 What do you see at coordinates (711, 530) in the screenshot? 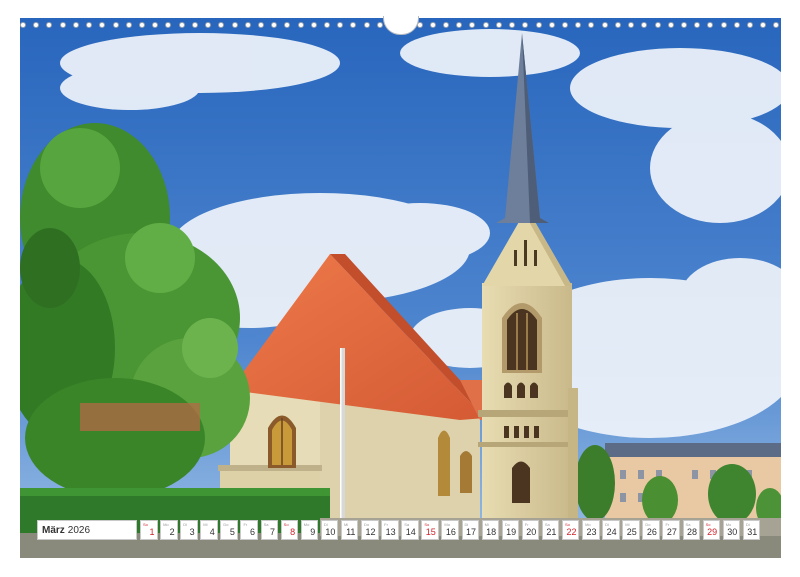
I see `day-cell: So 29` at bounding box center [711, 530].